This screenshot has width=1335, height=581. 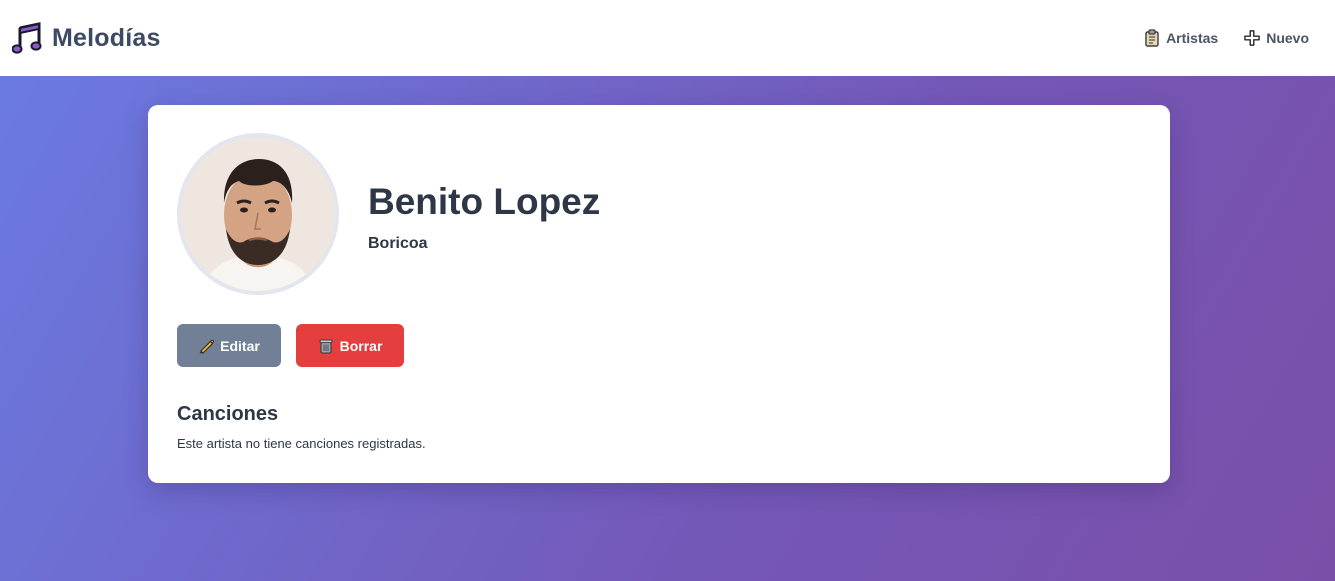 I want to click on artist-name: Benito Lopez, so click(x=484, y=201).